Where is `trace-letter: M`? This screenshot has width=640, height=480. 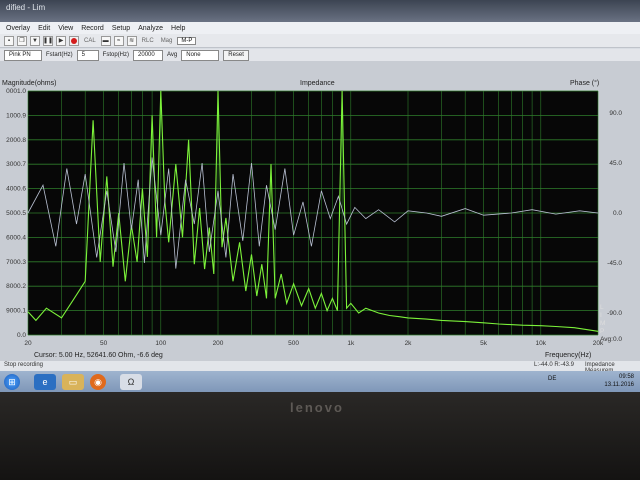
trace-letter: M is located at coordinates (602, 323).